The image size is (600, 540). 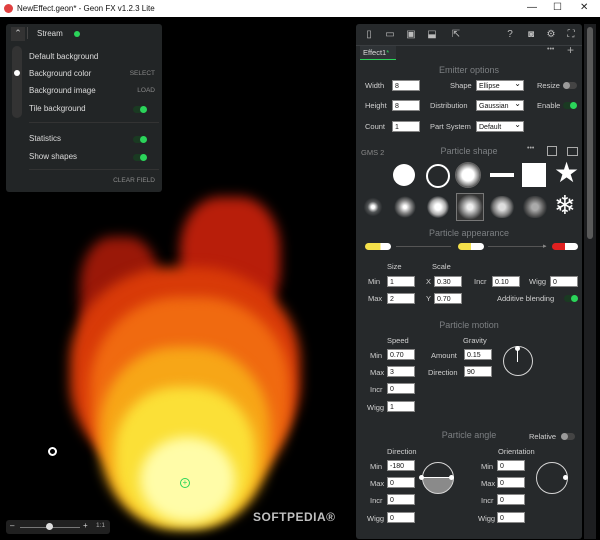 What do you see at coordinates (134, 180) in the screenshot?
I see `clear-field-button: CLEAR FIELD` at bounding box center [134, 180].